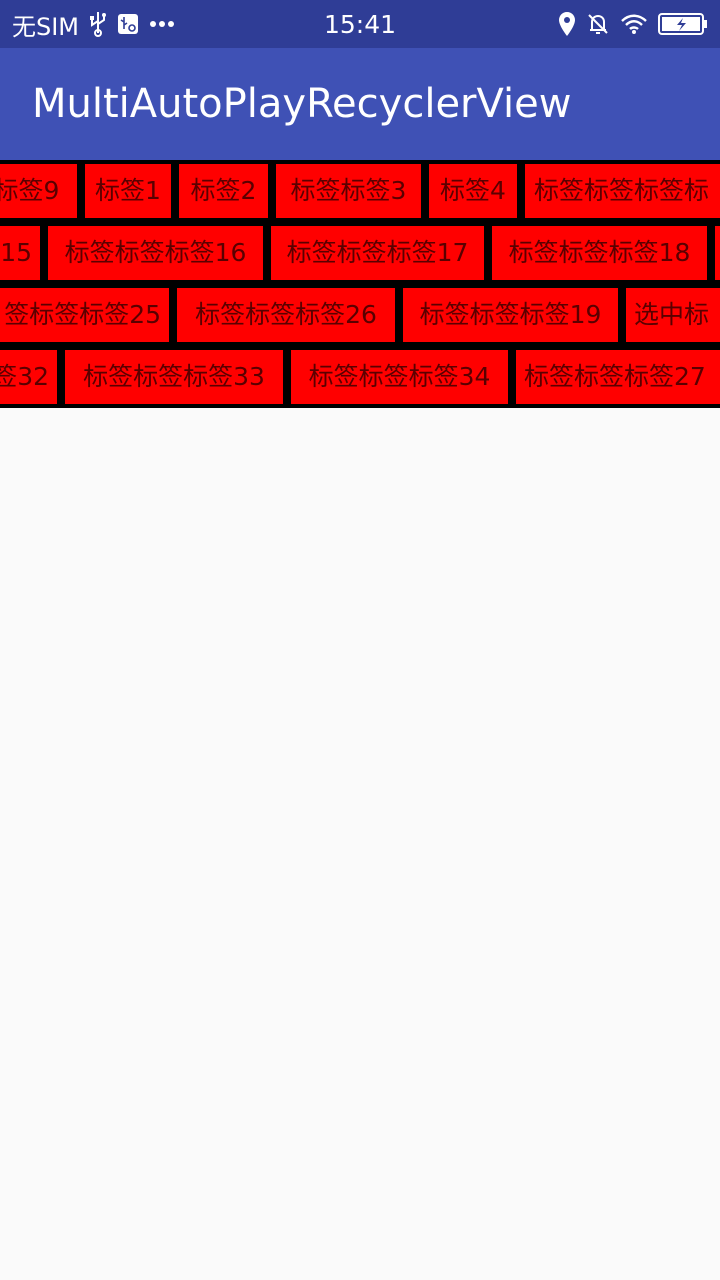 This screenshot has width=720, height=1280. I want to click on tag-item: 签标签标签25, so click(84, 315).